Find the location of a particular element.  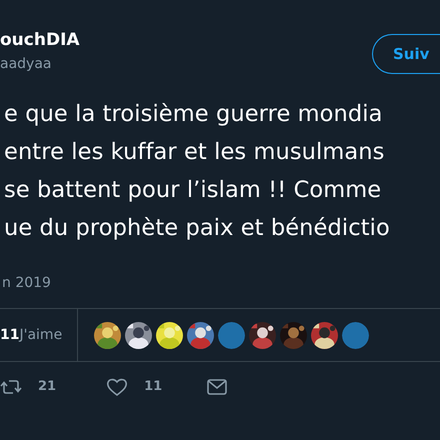

tweet-text-line: entre les kuffar et les musulmans is located at coordinates (194, 152).